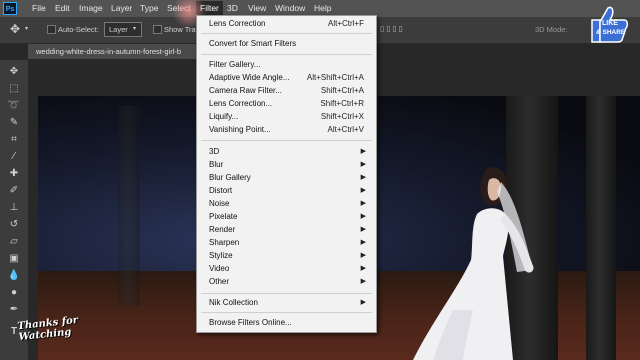  Describe the element at coordinates (288, 103) in the screenshot. I see `menu-item-lens-correction: Lens Correction... Shift+Ctrl+R` at that location.